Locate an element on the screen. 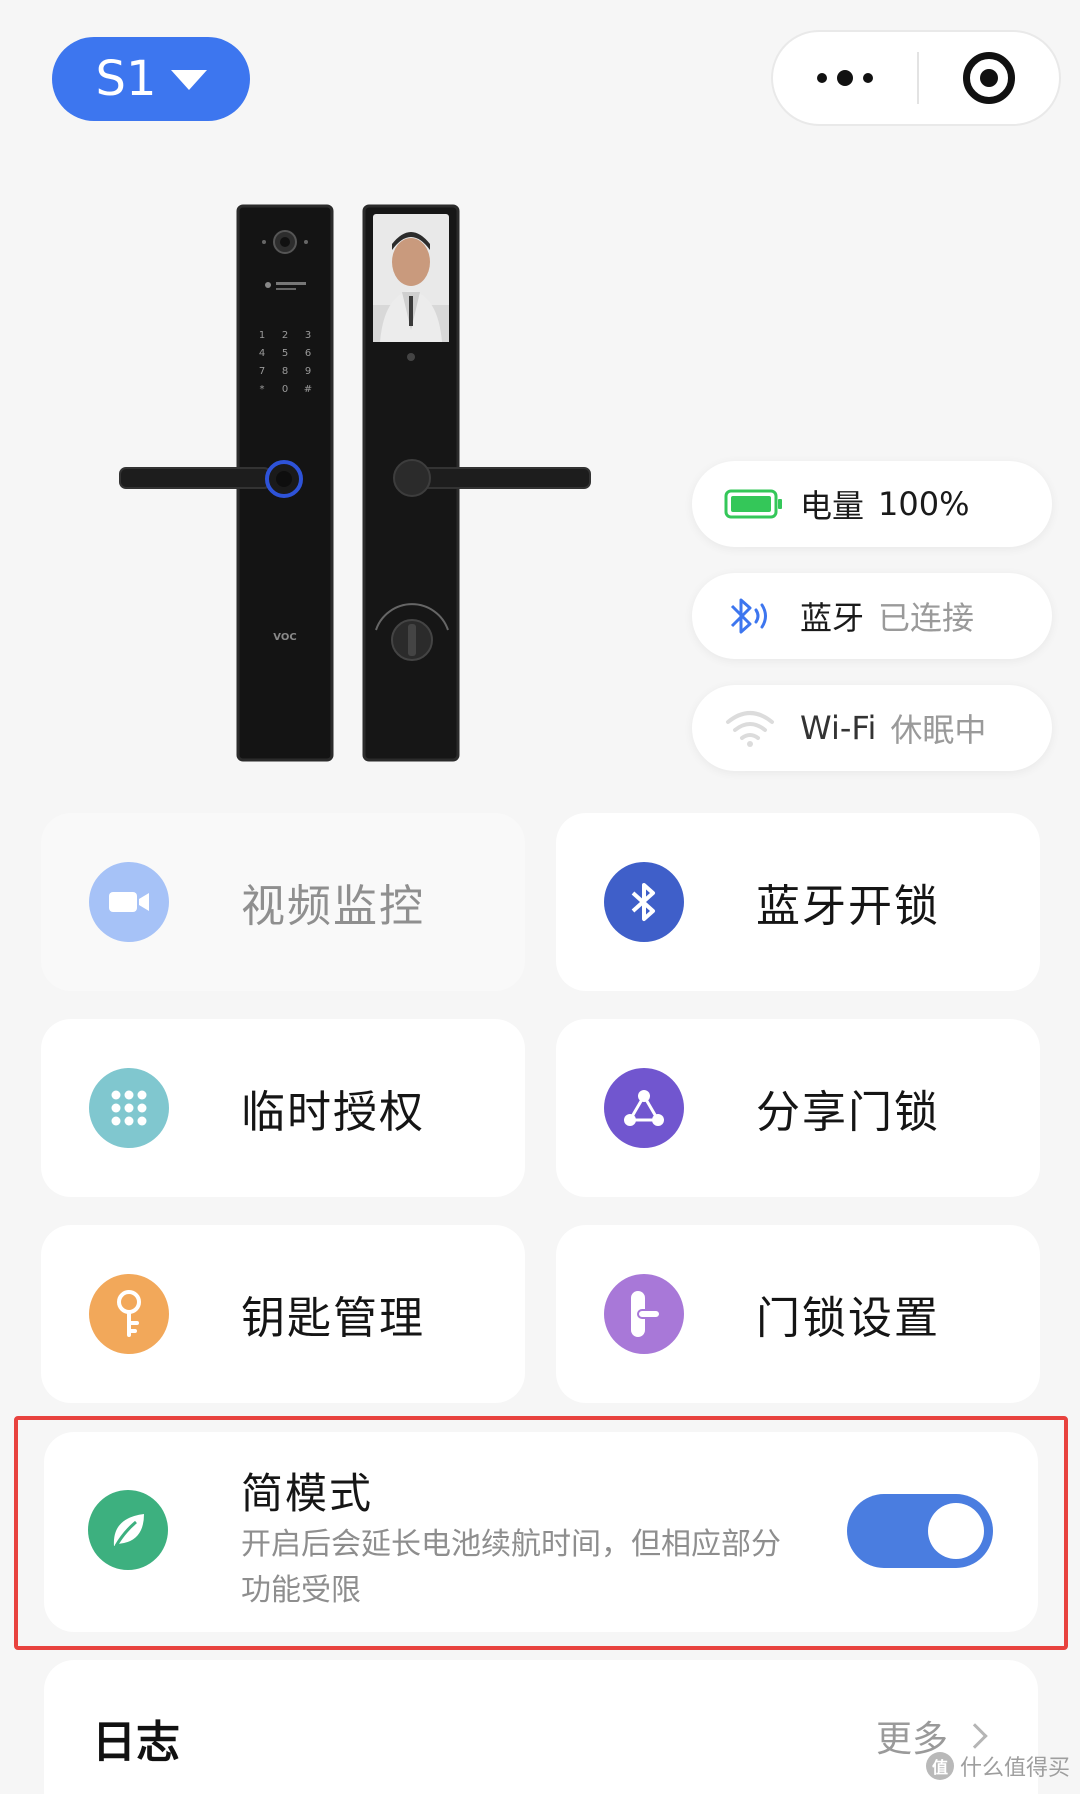  smart-lock-image: 1 2 3 4 5 6 7 8 9 * 0 # VOC is located at coordinates (355, 483).